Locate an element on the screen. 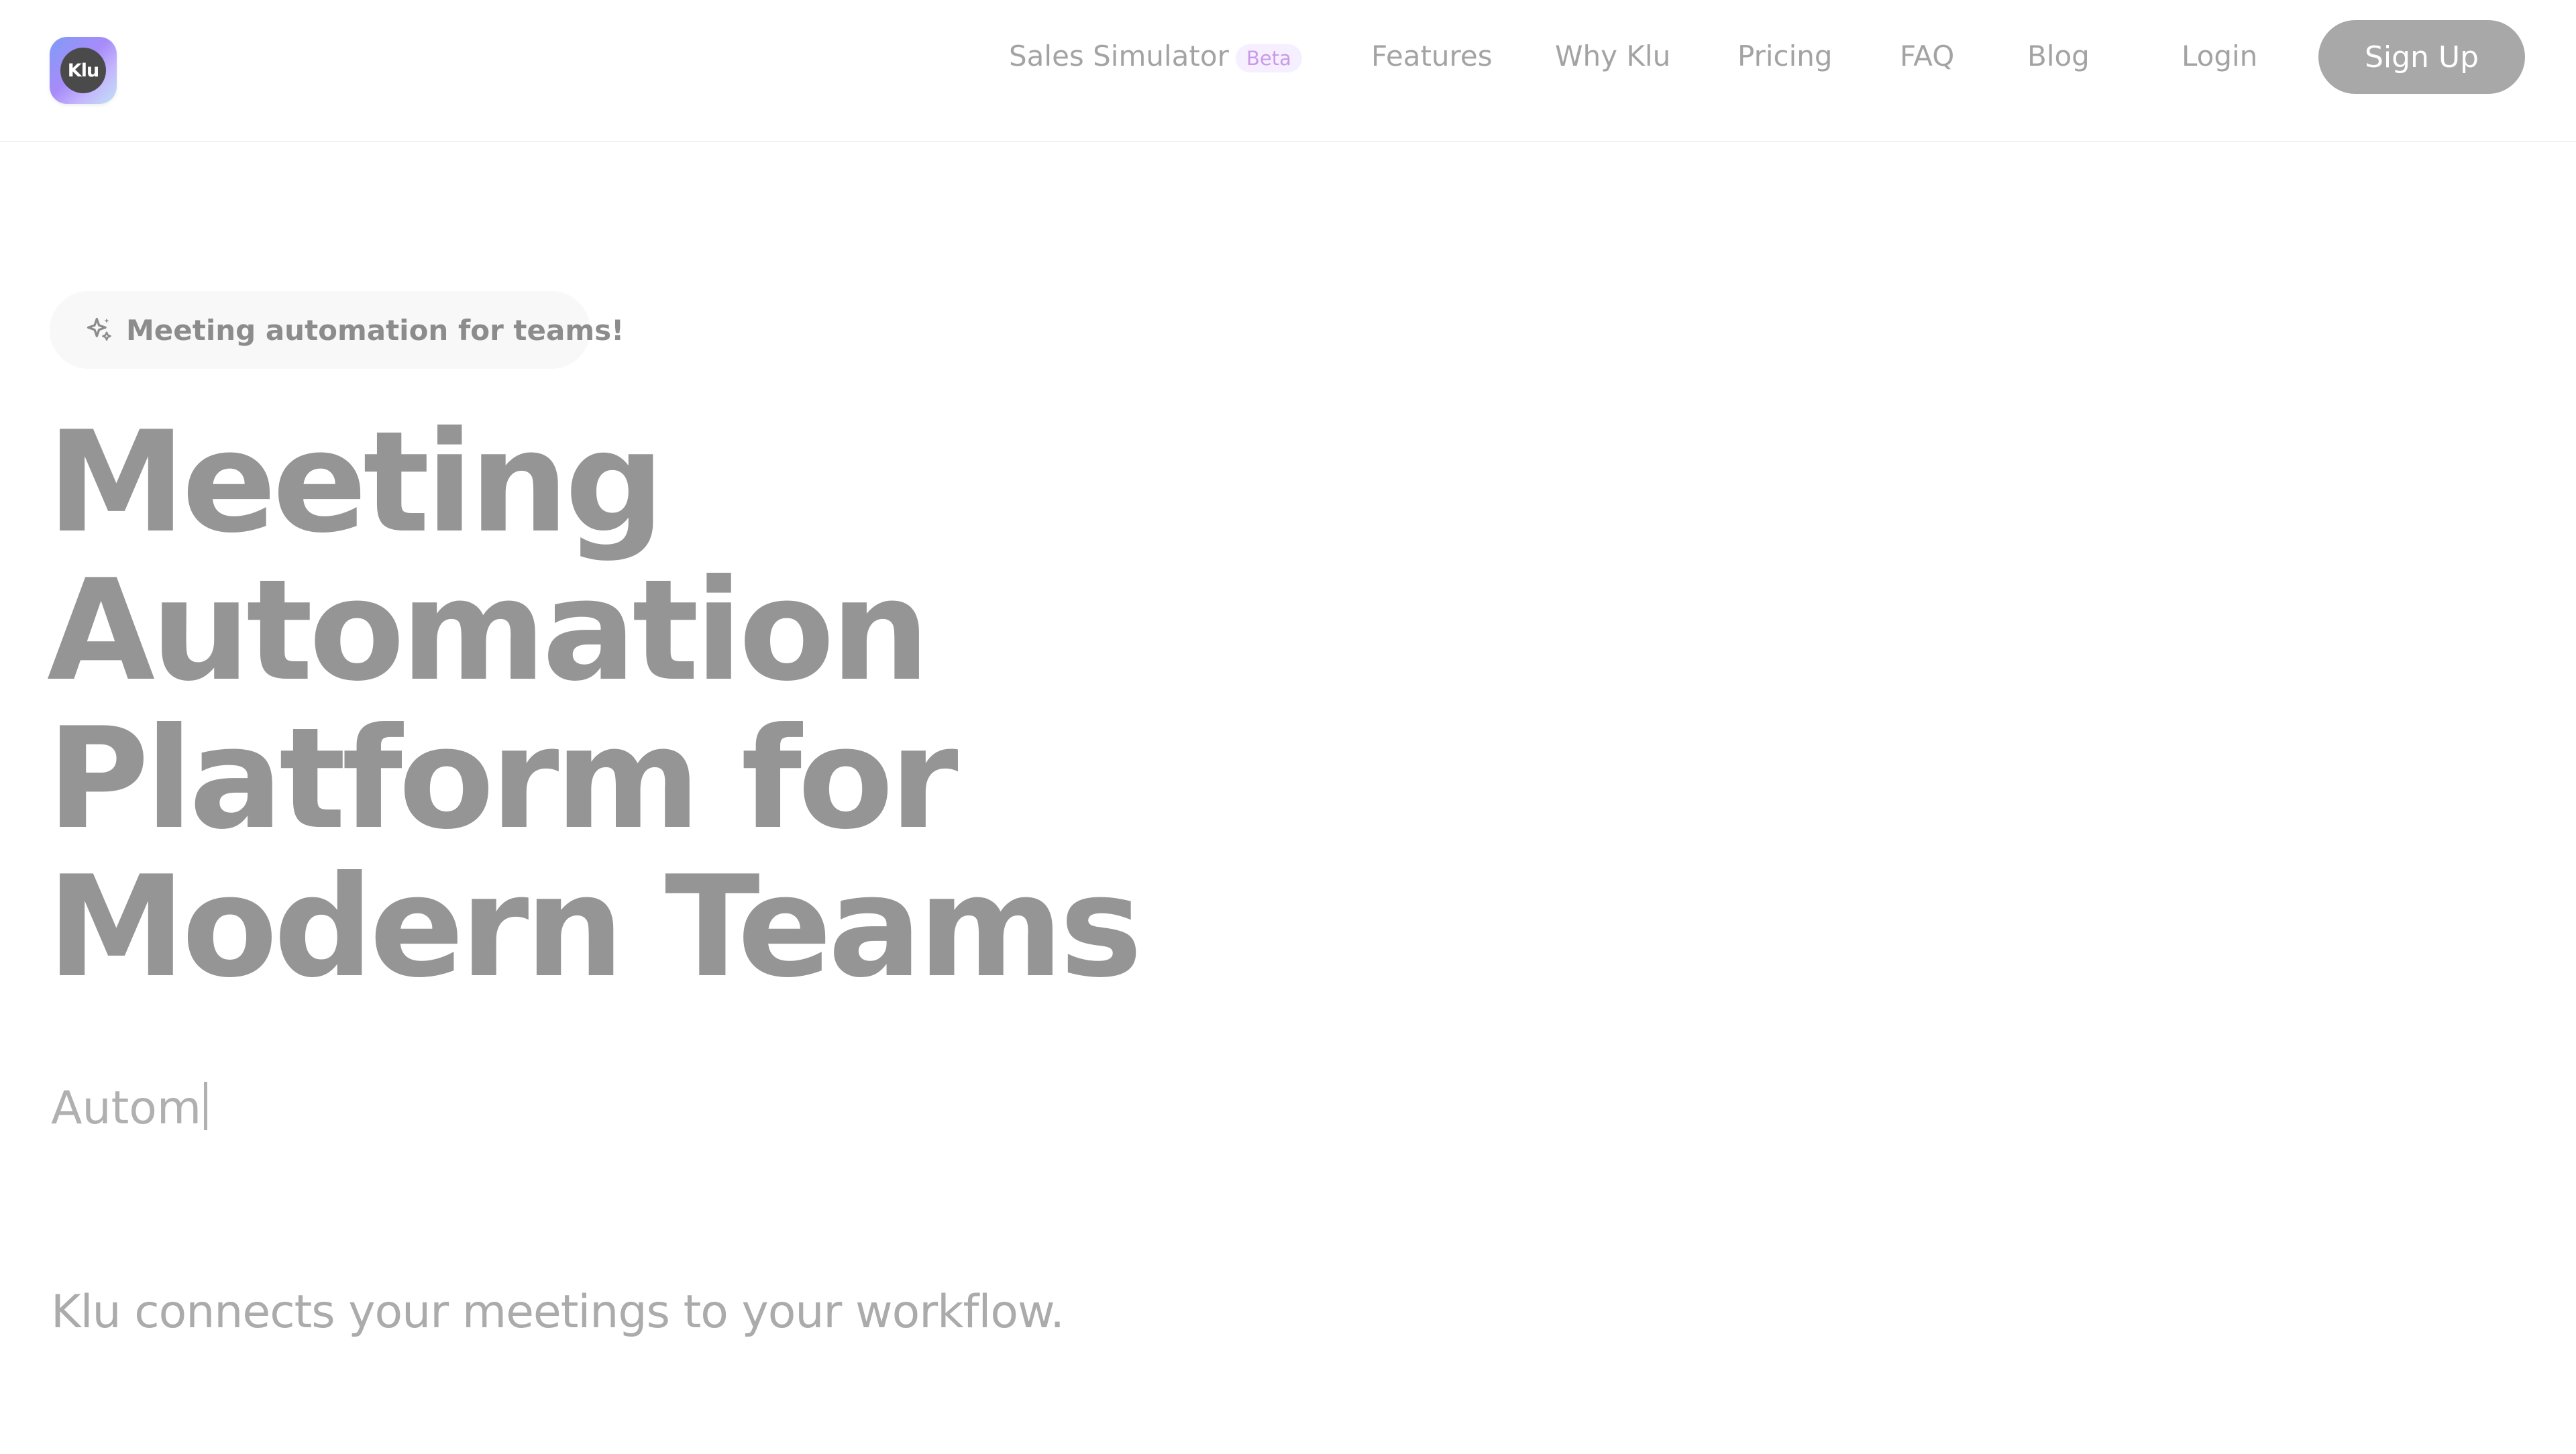  login-link: Login is located at coordinates (2219, 56).